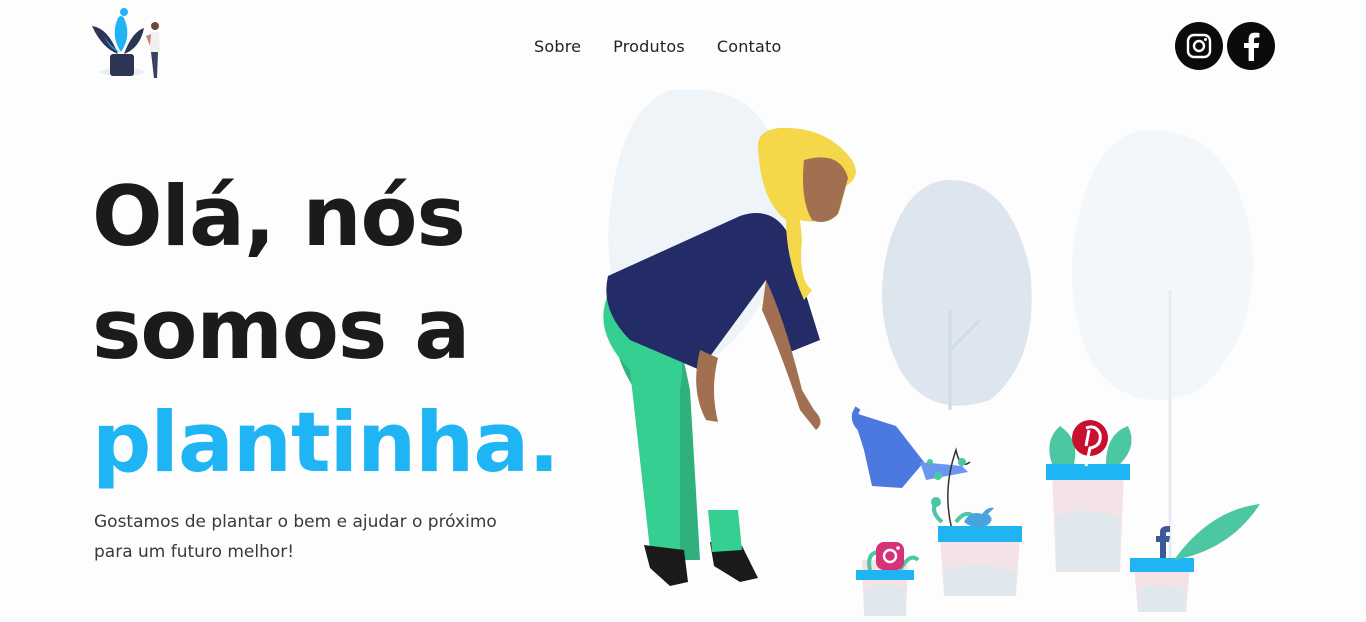 This screenshot has height=622, width=1366. What do you see at coordinates (979, 517) in the screenshot?
I see `twitter-icon` at bounding box center [979, 517].